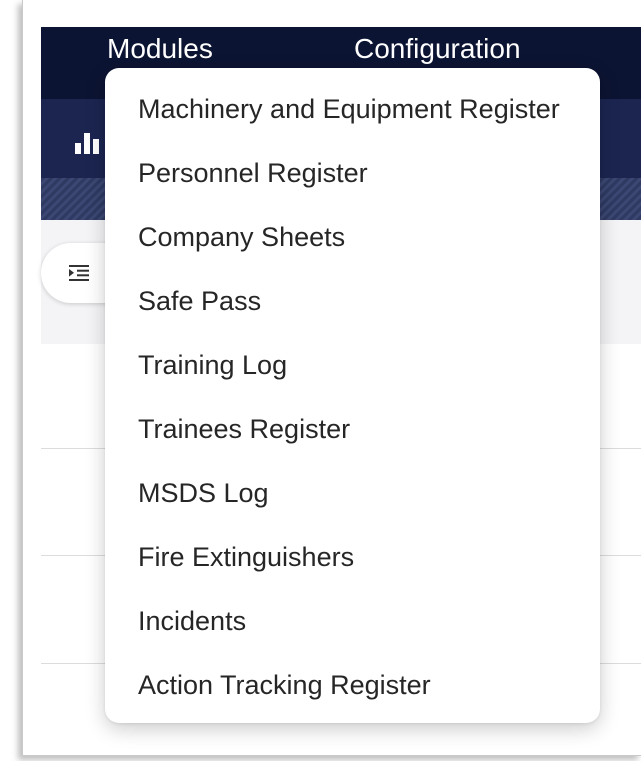 Image resolution: width=641 pixels, height=761 pixels. I want to click on menu-item-action-tracking: Action Tracking Register, so click(284, 685).